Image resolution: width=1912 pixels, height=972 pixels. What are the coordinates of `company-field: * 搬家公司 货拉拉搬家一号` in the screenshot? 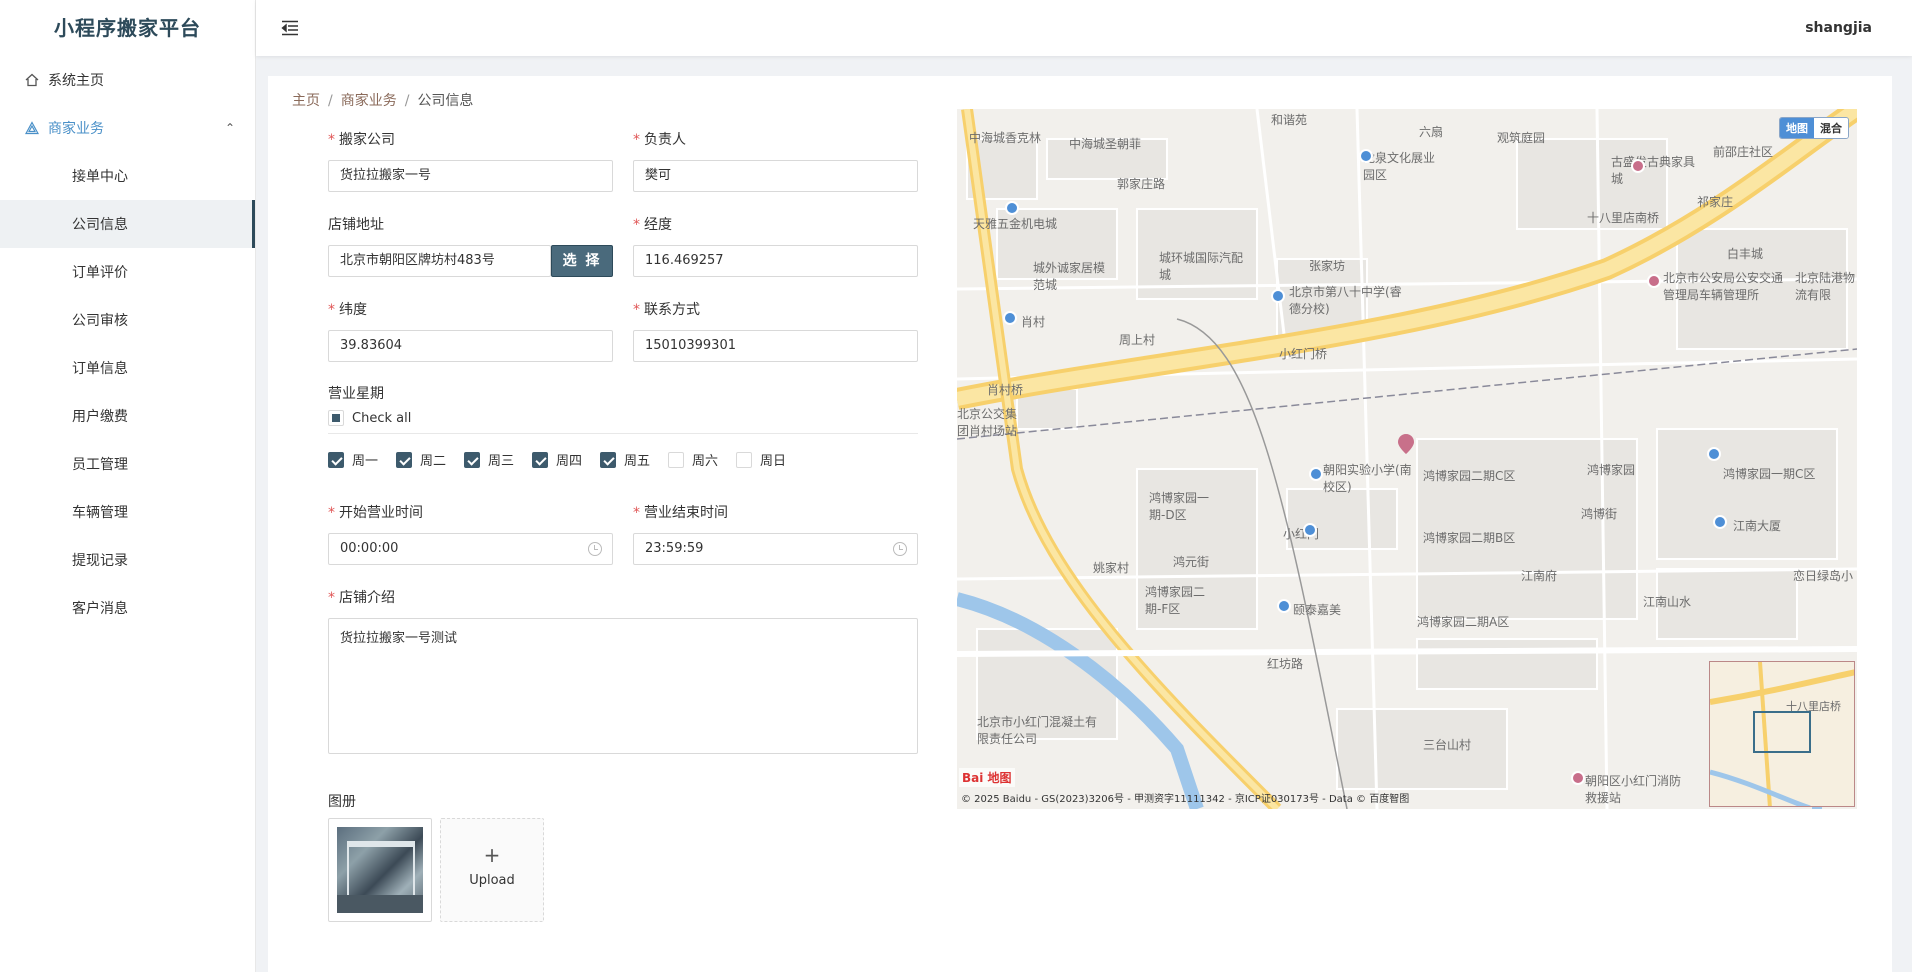 It's located at (470, 161).